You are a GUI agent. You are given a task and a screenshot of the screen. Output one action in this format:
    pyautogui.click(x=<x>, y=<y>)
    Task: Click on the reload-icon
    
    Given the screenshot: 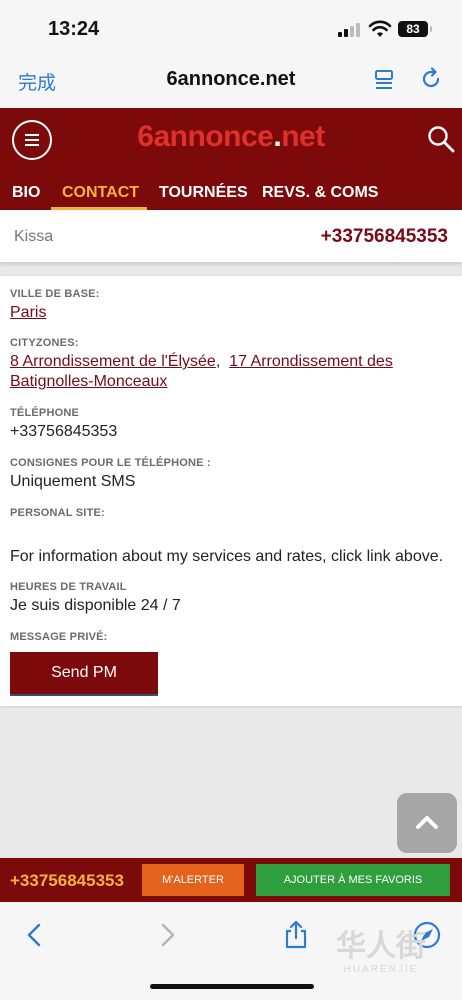 What is the action you would take?
    pyautogui.click(x=431, y=79)
    